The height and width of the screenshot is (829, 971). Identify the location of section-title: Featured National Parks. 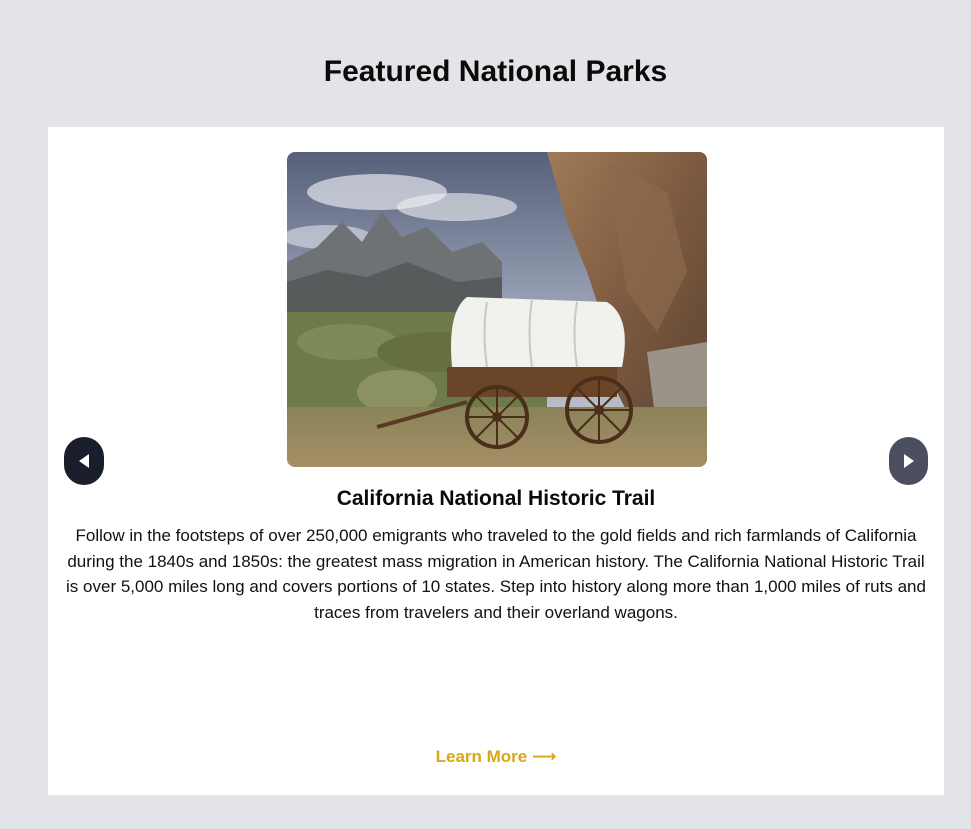
(495, 71).